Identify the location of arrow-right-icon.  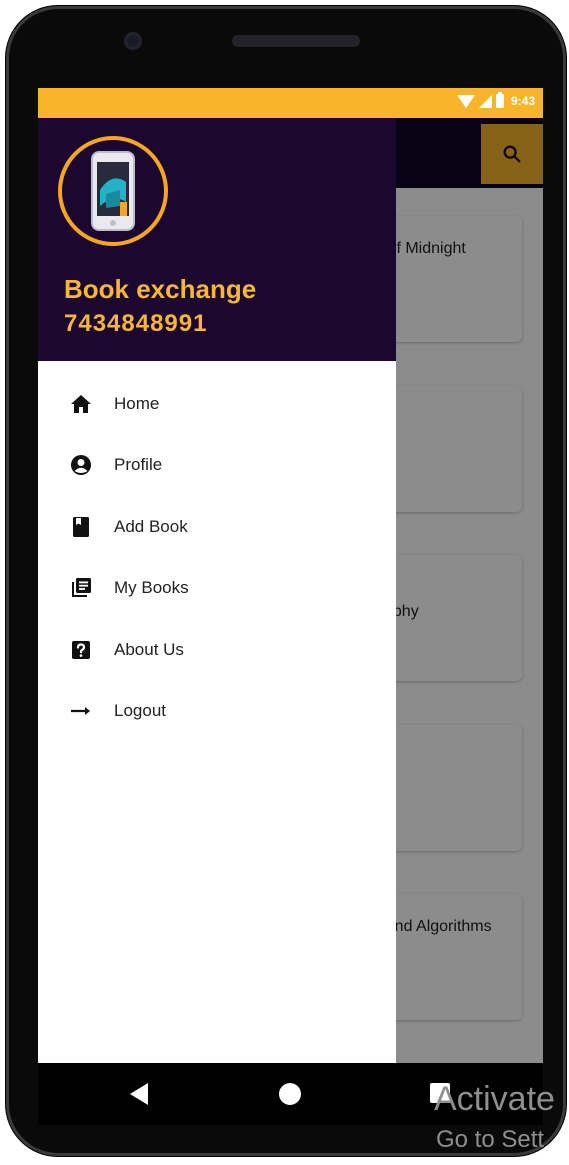
(80, 711).